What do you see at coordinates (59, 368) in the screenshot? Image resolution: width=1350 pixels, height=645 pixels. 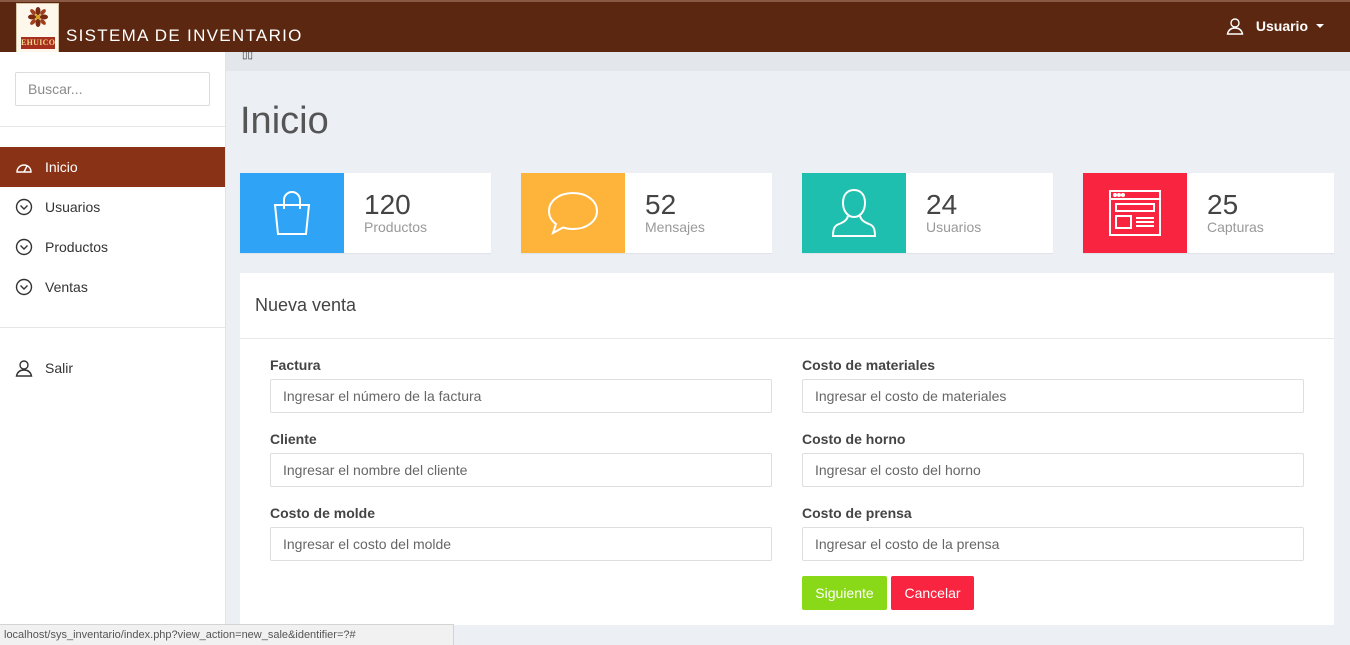 I see `sidebar-item-label: Salir` at bounding box center [59, 368].